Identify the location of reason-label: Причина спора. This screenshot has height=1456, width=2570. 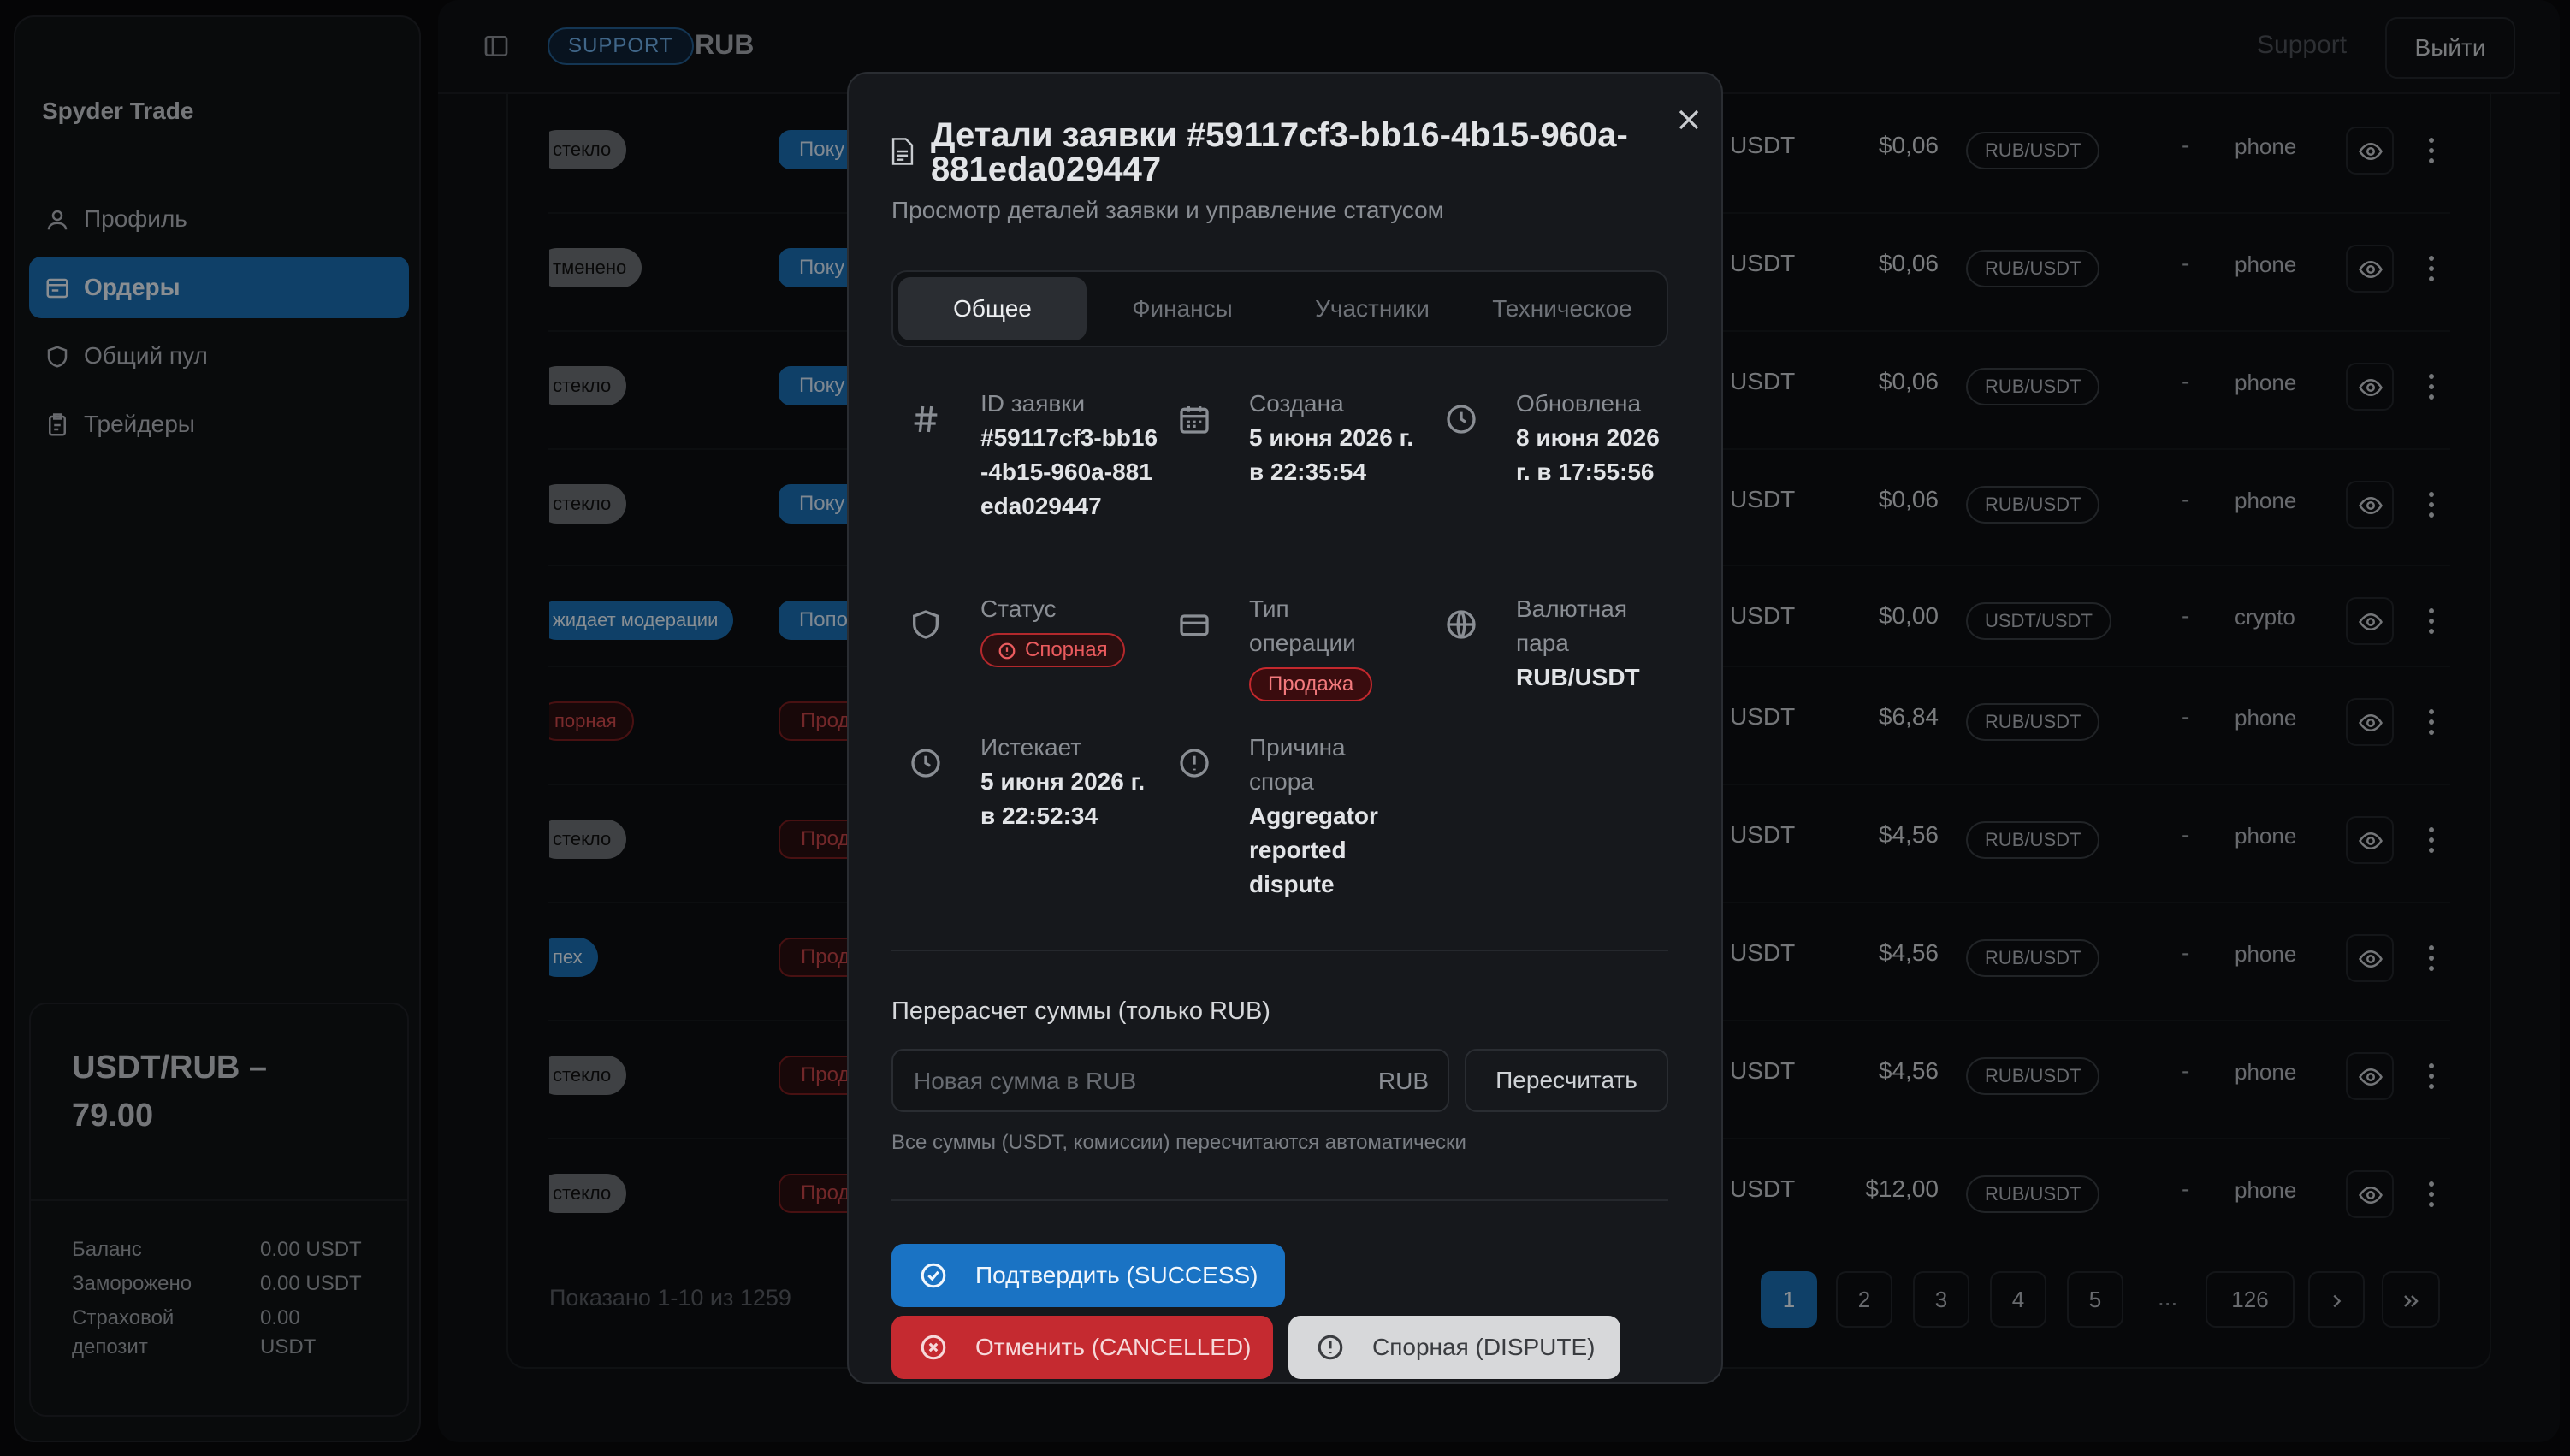
(1297, 764).